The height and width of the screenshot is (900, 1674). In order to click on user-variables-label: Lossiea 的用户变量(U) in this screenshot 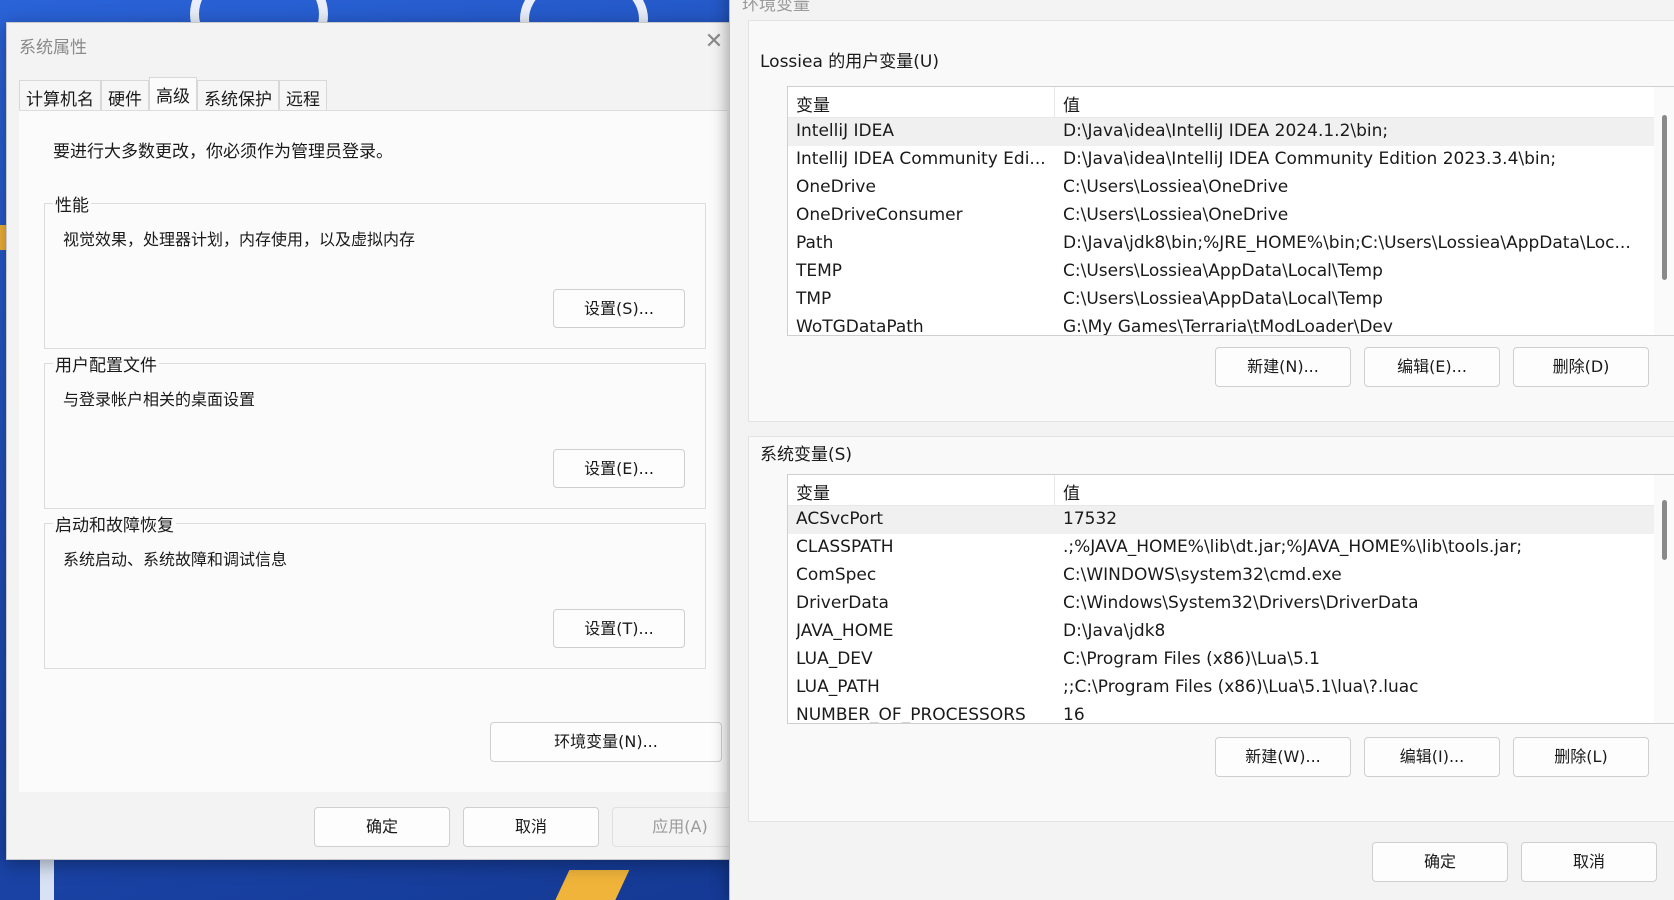, I will do `click(849, 59)`.